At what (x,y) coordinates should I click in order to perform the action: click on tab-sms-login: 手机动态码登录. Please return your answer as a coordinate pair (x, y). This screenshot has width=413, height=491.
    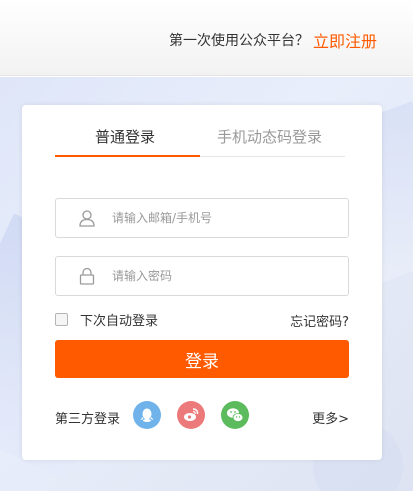
    Looking at the image, I should click on (269, 136).